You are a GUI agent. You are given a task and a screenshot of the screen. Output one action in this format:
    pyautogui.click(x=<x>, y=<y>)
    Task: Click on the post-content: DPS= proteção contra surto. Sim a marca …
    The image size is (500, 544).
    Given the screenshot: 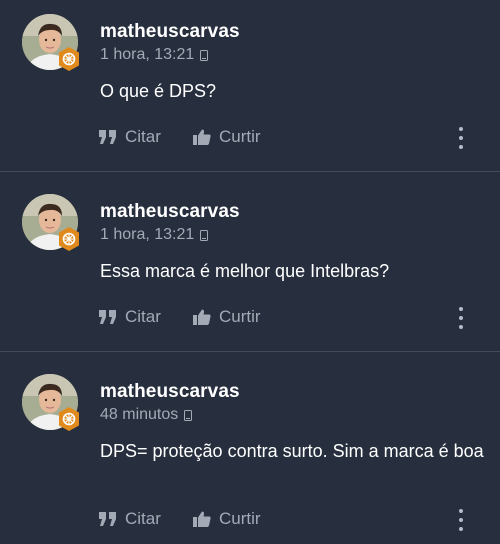 What is the action you would take?
    pyautogui.click(x=292, y=451)
    